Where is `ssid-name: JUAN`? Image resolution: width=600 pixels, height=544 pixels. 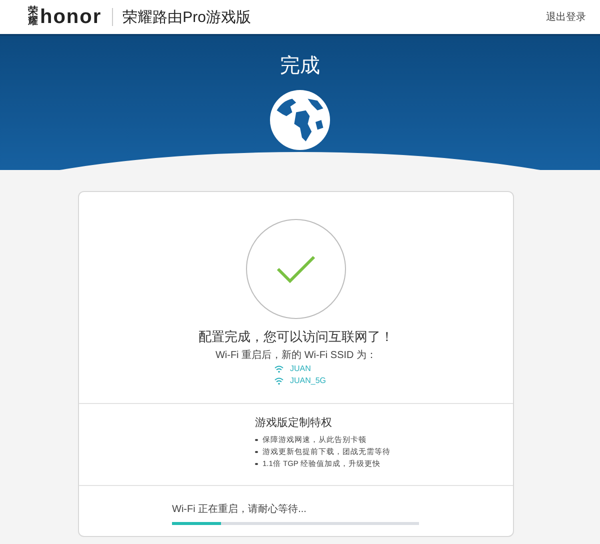 ssid-name: JUAN is located at coordinates (300, 369).